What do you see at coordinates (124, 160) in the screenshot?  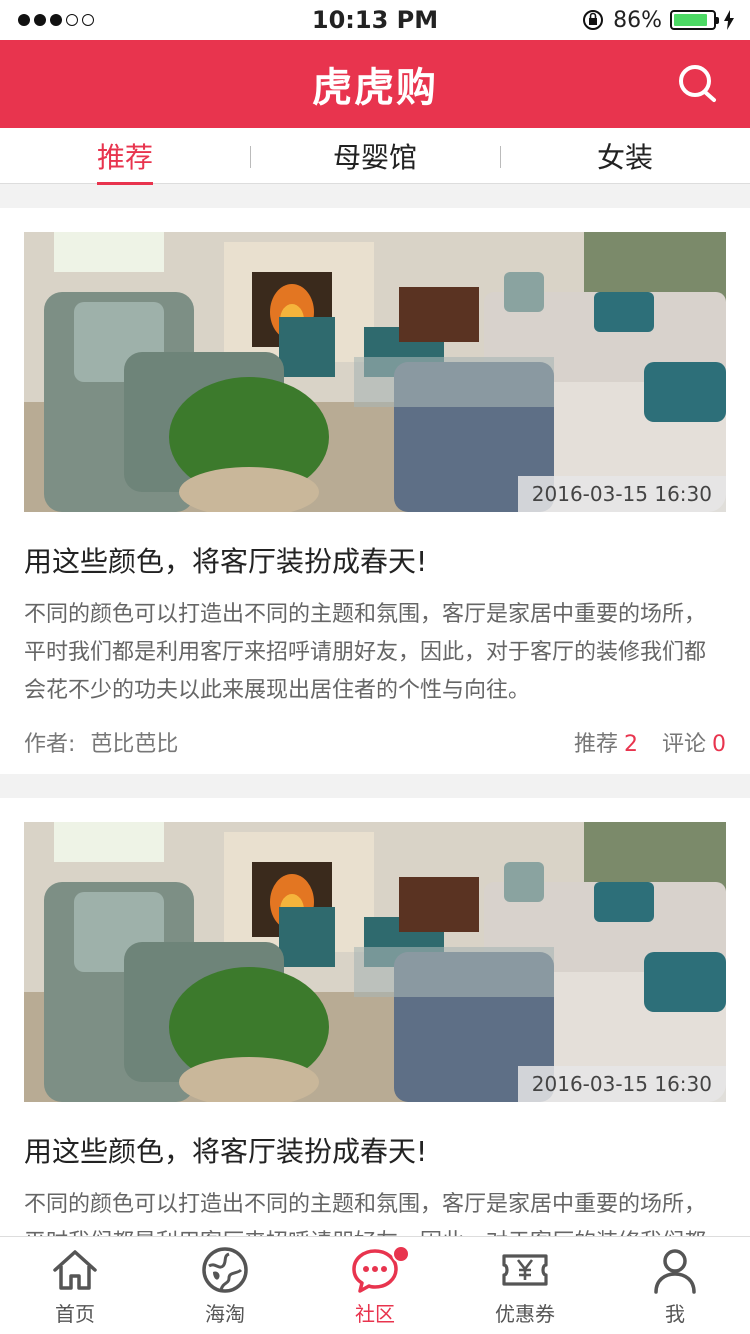 I see `tab-label: 推荐` at bounding box center [124, 160].